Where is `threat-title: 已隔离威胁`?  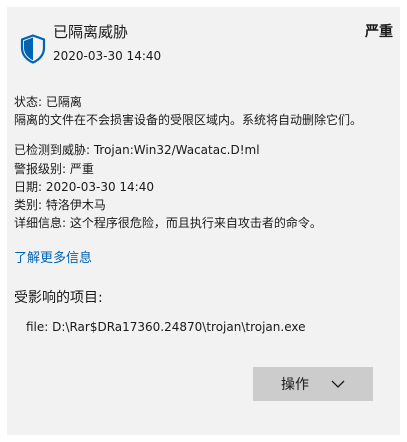
threat-title: 已隔离威胁 is located at coordinates (91, 32).